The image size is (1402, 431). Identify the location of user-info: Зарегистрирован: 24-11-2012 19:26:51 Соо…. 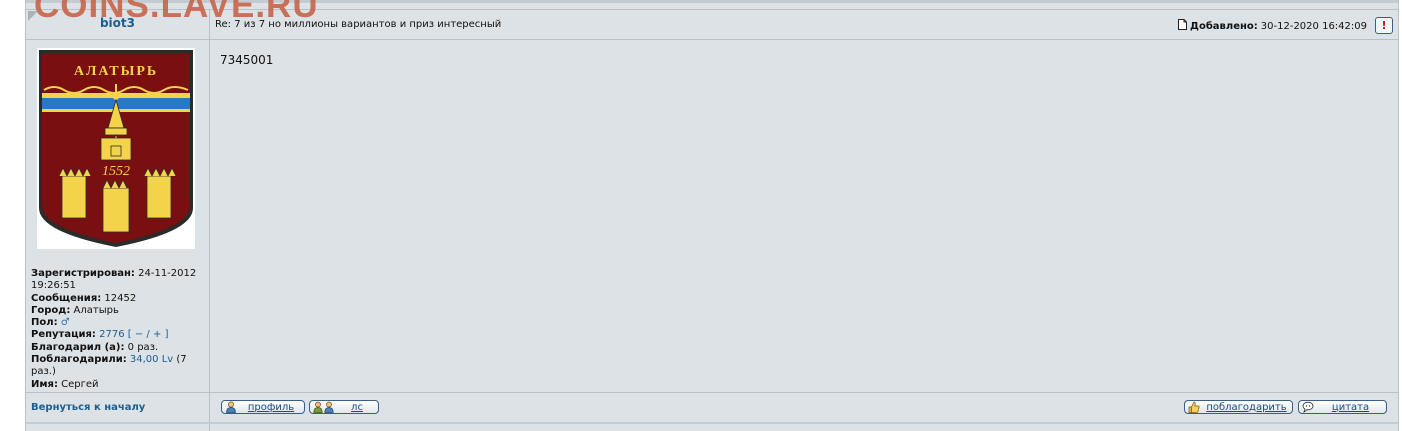
(119, 329).